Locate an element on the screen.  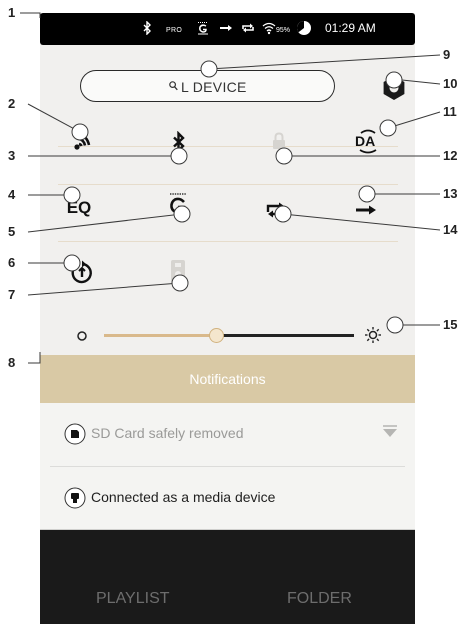
callout-4: 4 is located at coordinates (12, 194).